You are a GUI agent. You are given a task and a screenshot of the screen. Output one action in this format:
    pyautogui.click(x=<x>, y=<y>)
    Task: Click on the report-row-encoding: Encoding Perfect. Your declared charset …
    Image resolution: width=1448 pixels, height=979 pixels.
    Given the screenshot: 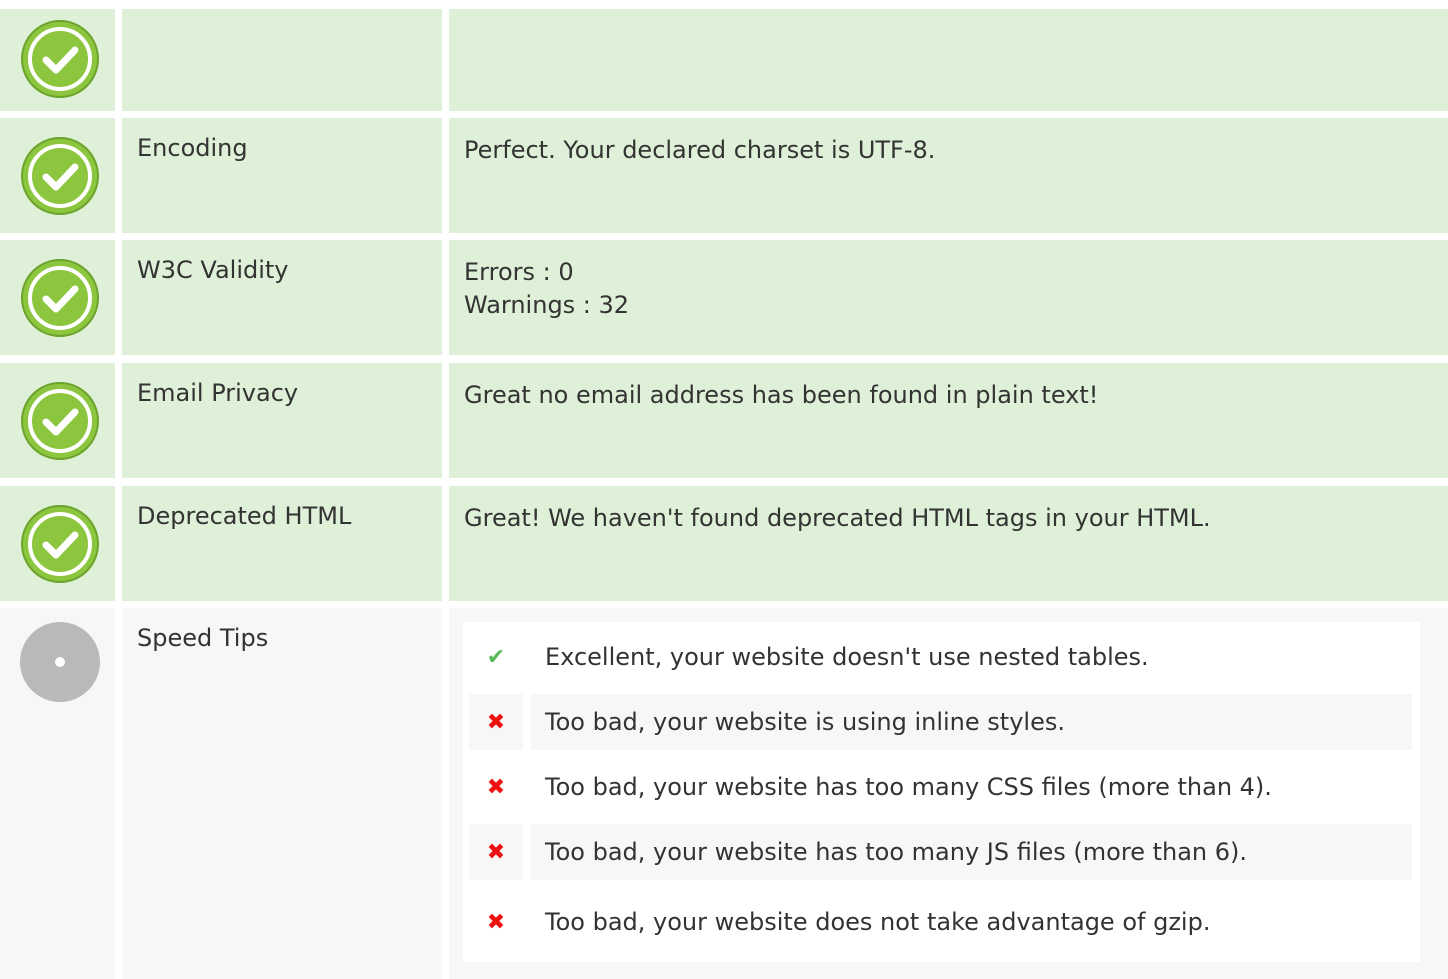 What is the action you would take?
    pyautogui.click(x=724, y=175)
    